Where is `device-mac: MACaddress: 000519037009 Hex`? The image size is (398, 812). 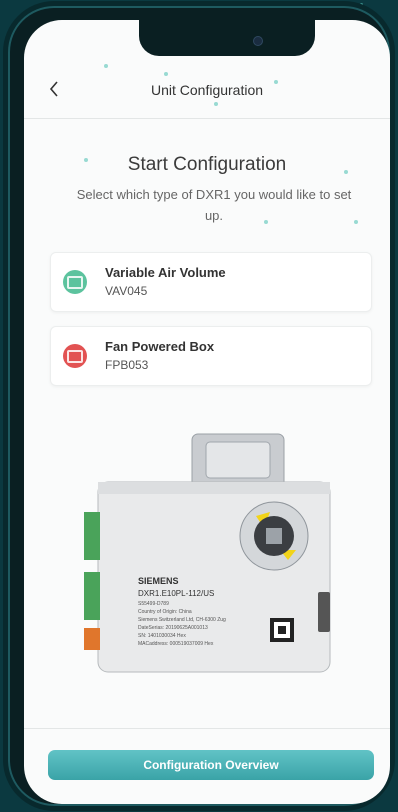 device-mac: MACaddress: 000519037009 Hex is located at coordinates (176, 644).